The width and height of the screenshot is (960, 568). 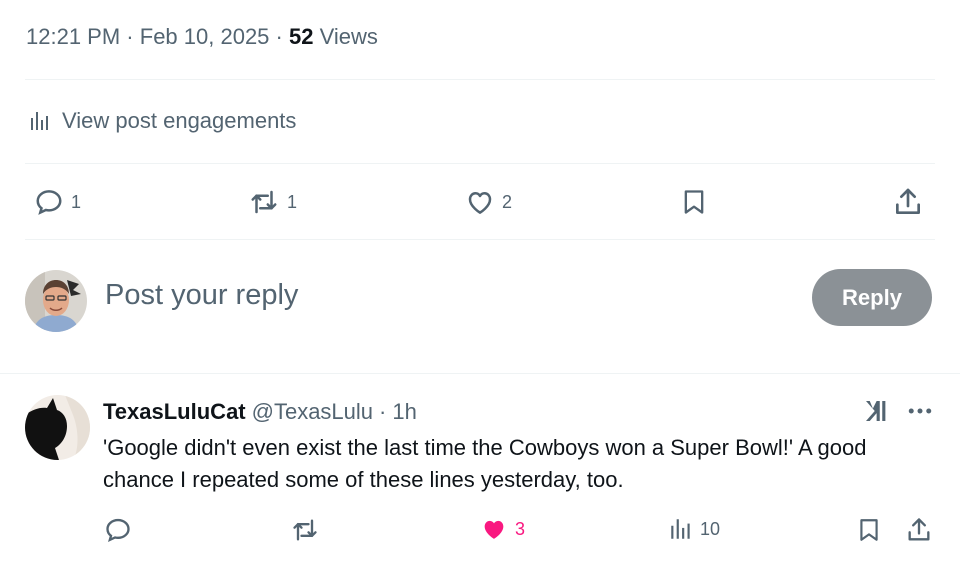 What do you see at coordinates (292, 201) in the screenshot?
I see `repost-count: 1` at bounding box center [292, 201].